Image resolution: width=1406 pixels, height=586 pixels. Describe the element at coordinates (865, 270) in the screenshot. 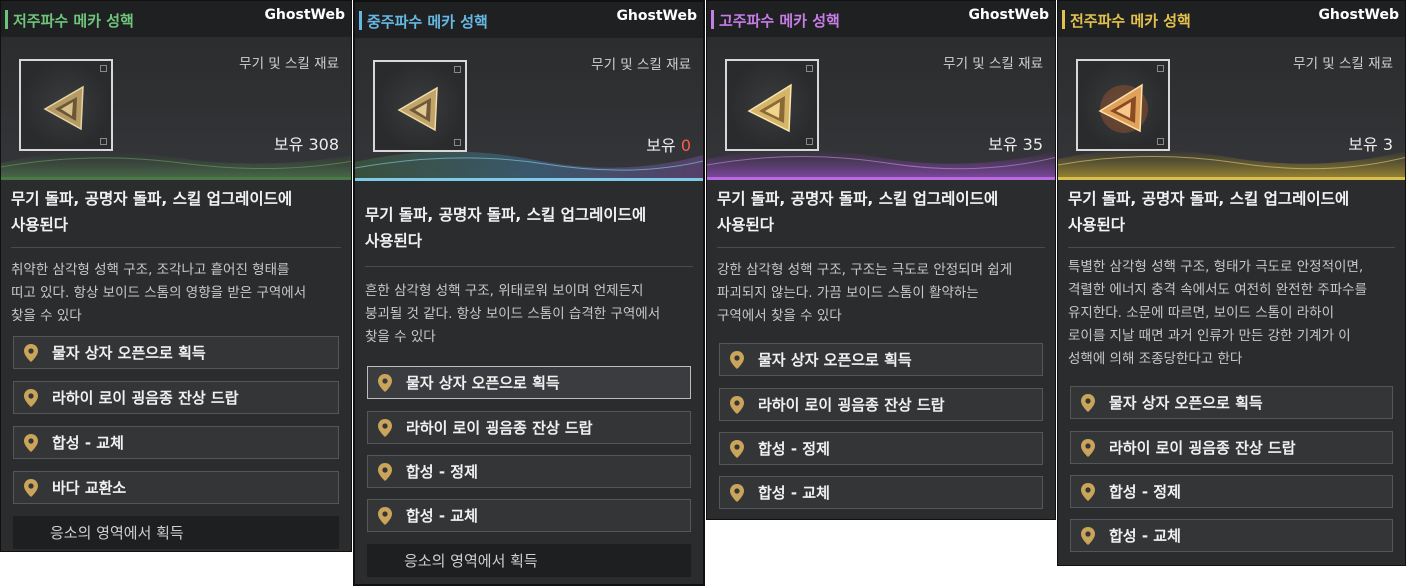

I see `lore-line: 강한 삼각형 성핵 구조, 구조는 극도로 안정되며 쉽게` at that location.